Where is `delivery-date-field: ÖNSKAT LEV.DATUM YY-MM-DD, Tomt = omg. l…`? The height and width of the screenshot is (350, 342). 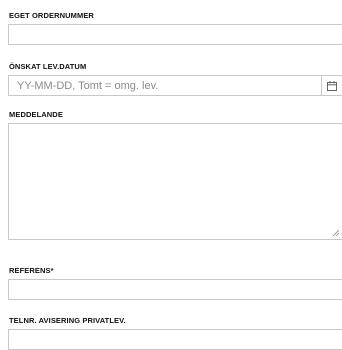 delivery-date-field: ÖNSKAT LEV.DATUM YY-MM-DD, Tomt = omg. l… is located at coordinates (175, 79).